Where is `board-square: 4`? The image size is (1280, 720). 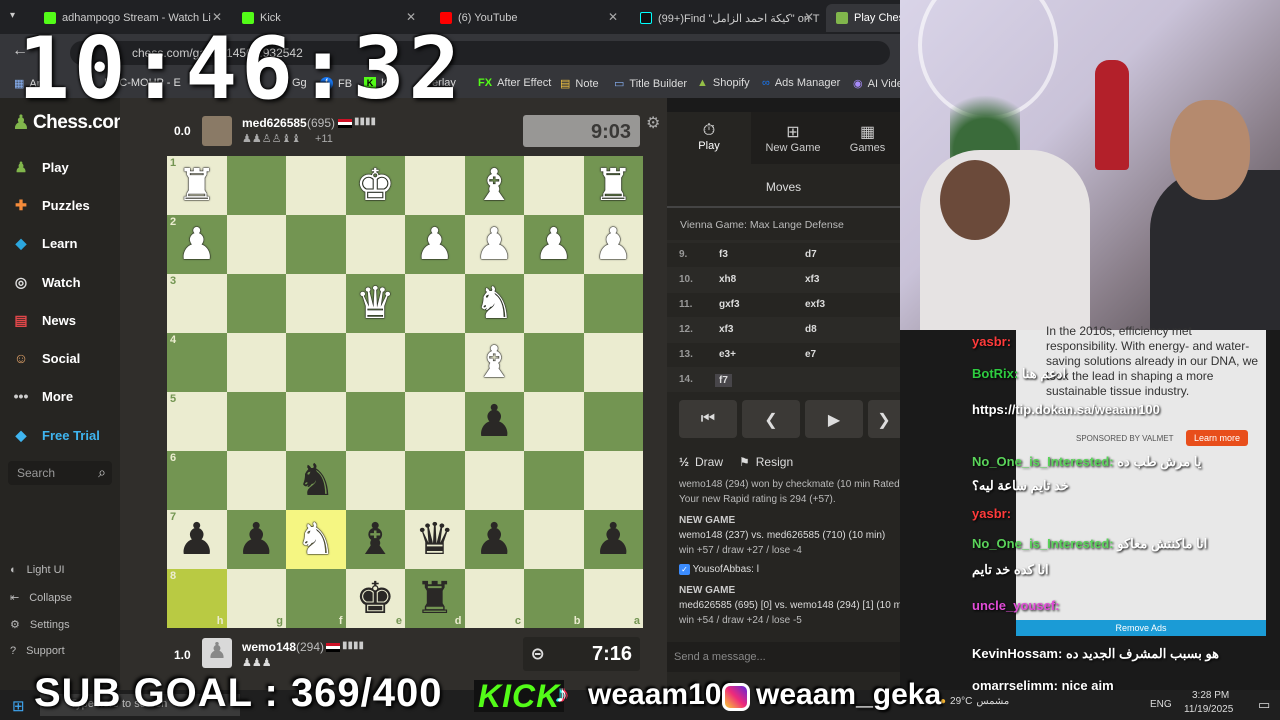 board-square: 4 is located at coordinates (197, 362).